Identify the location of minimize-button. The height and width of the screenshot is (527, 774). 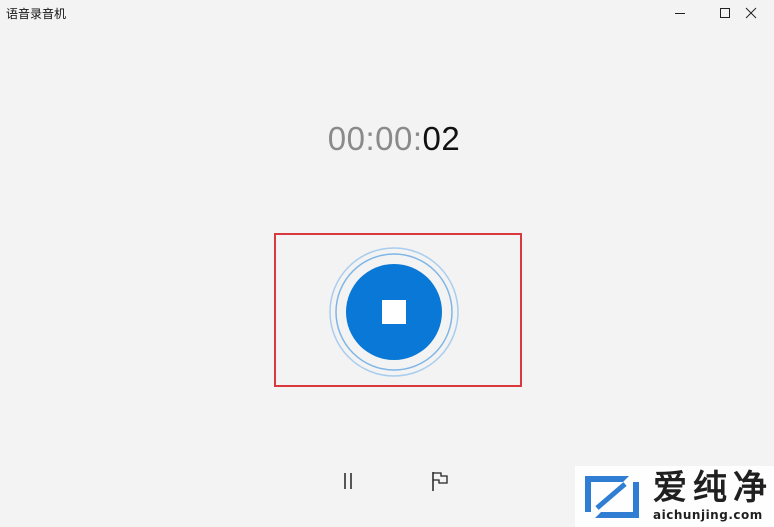
(680, 13).